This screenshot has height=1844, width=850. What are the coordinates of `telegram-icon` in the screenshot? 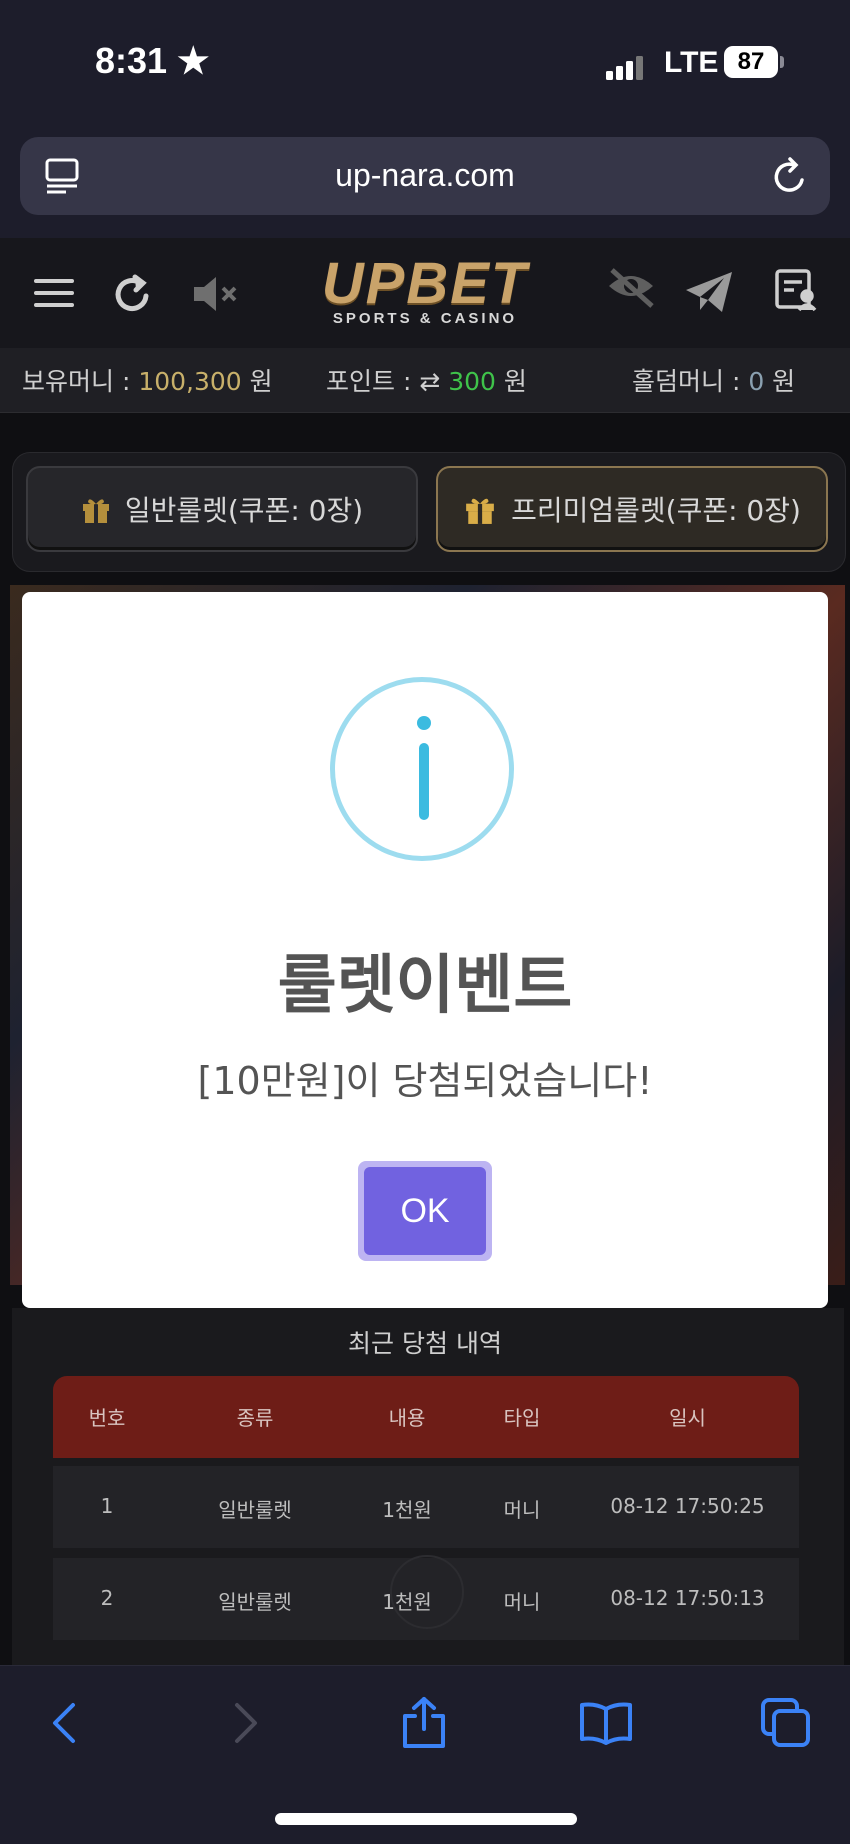 It's located at (709, 292).